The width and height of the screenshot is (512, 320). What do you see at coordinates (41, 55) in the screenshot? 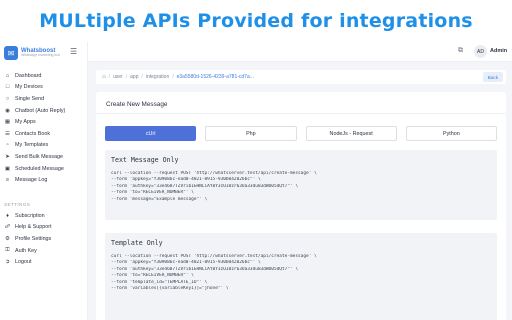
I see `brand-tagline: WhatsApp marketing tool` at bounding box center [41, 55].